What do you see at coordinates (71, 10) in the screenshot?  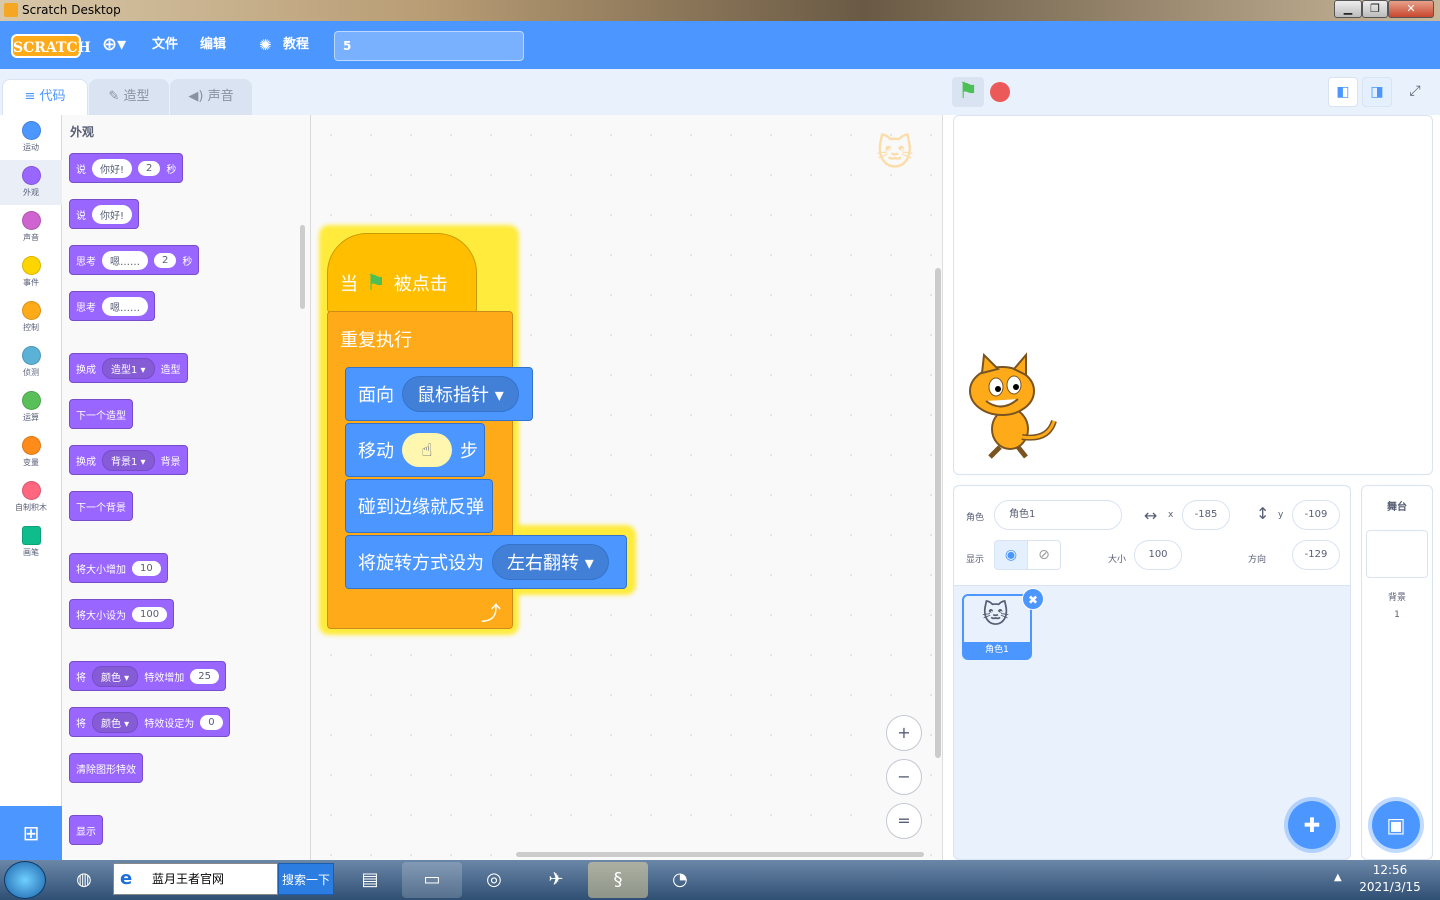 I see `window-title: Scratch Desktop` at bounding box center [71, 10].